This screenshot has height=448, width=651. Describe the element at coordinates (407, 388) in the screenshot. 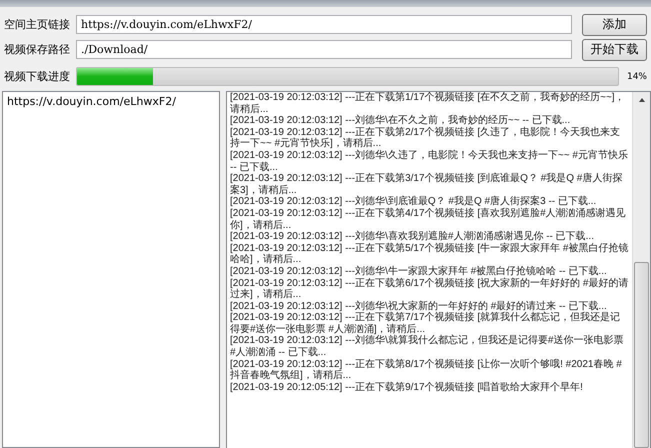

I see `log-entry: [2021-03-19 20:12:05:12] ---正在下载第9/17个视频链接 [唱首歌给大家拜个早年!` at that location.